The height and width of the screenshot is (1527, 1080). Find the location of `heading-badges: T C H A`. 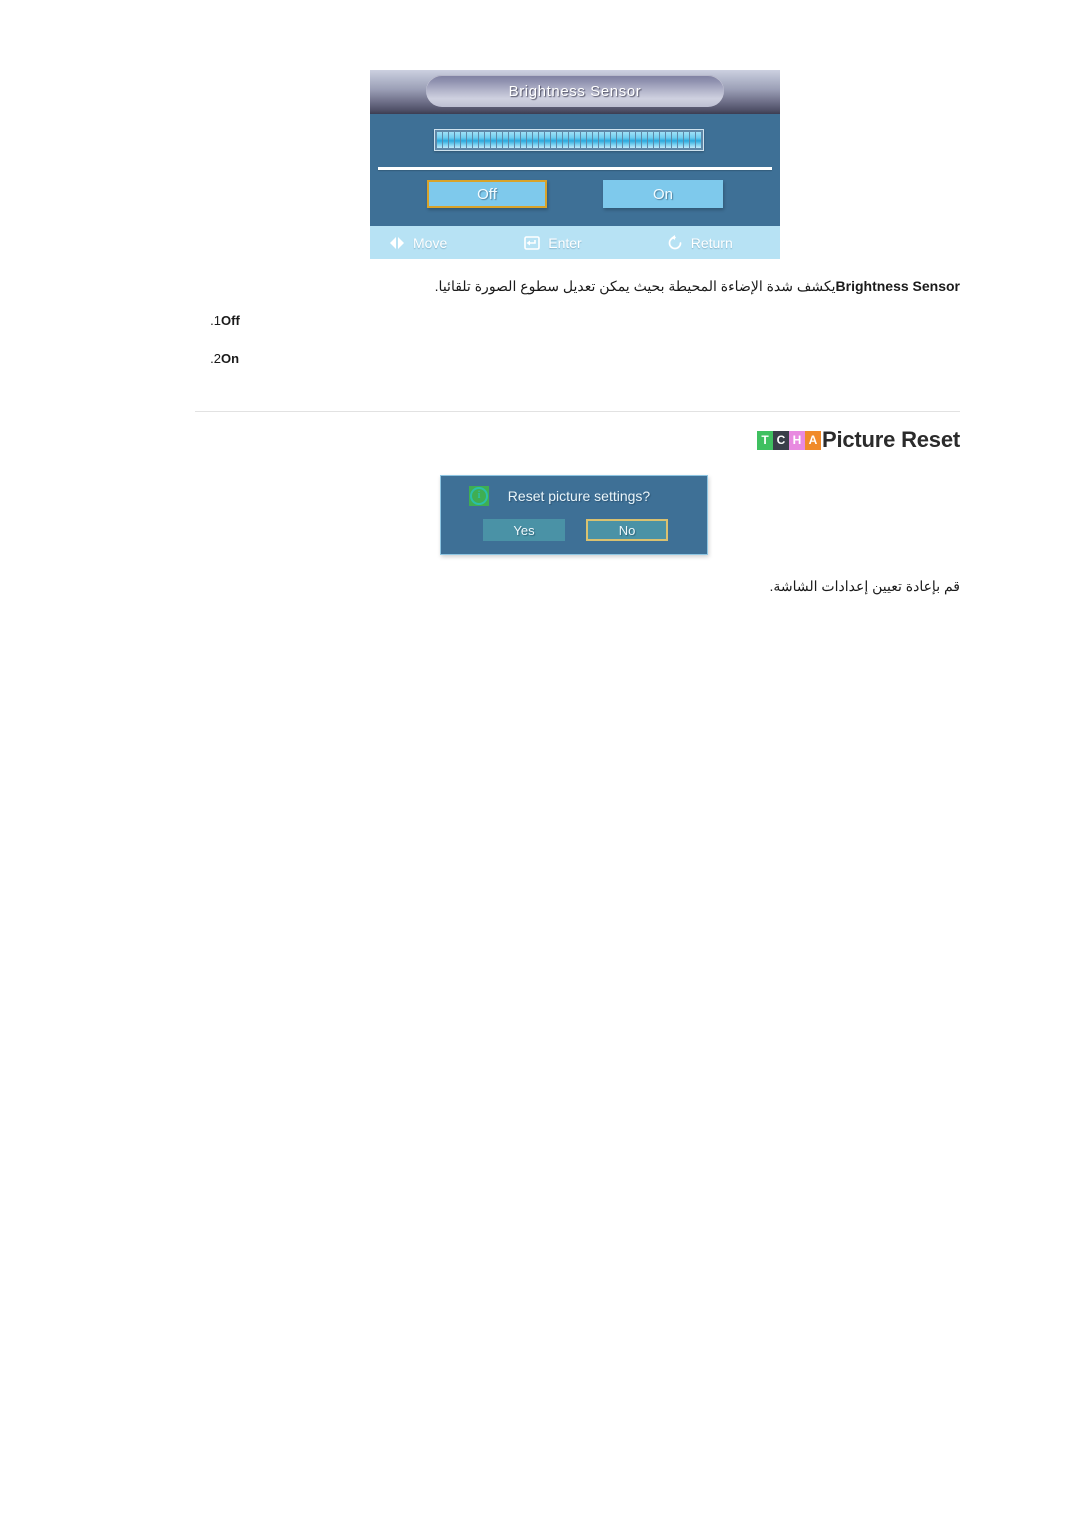

heading-badges: T C H A is located at coordinates (788, 440).